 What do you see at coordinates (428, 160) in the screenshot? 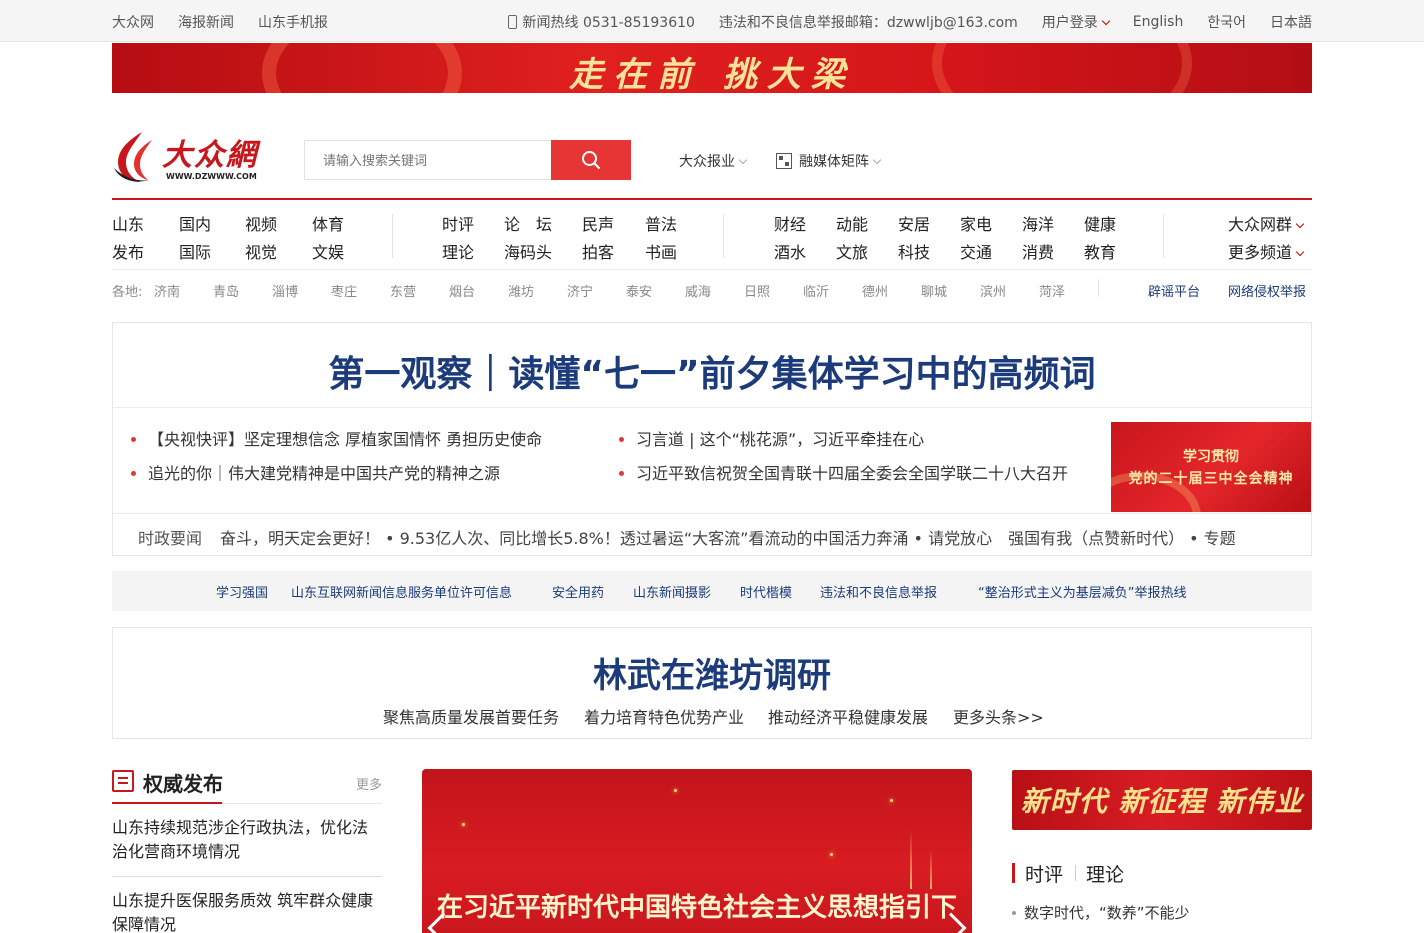
I see `search-input` at bounding box center [428, 160].